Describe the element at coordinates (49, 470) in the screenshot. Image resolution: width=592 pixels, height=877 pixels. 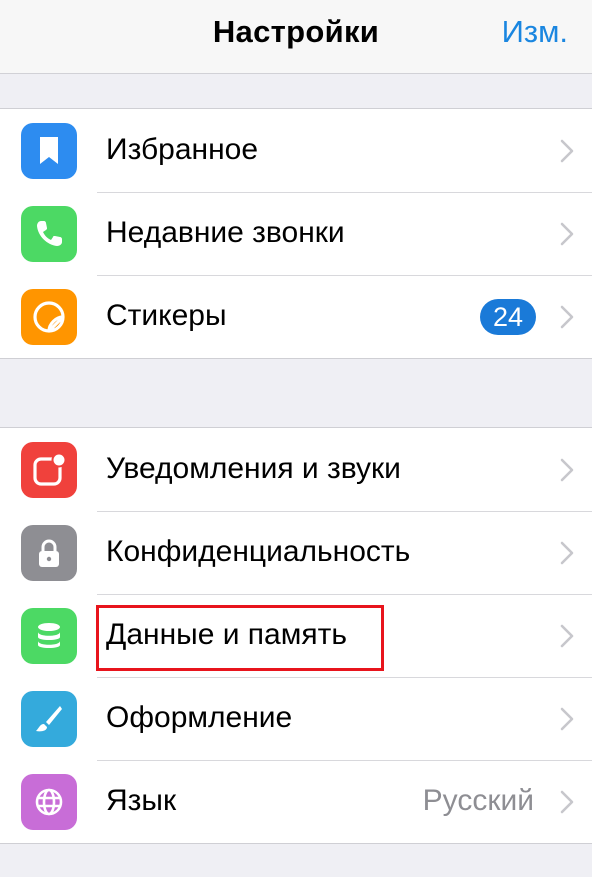
I see `notification-icon` at that location.